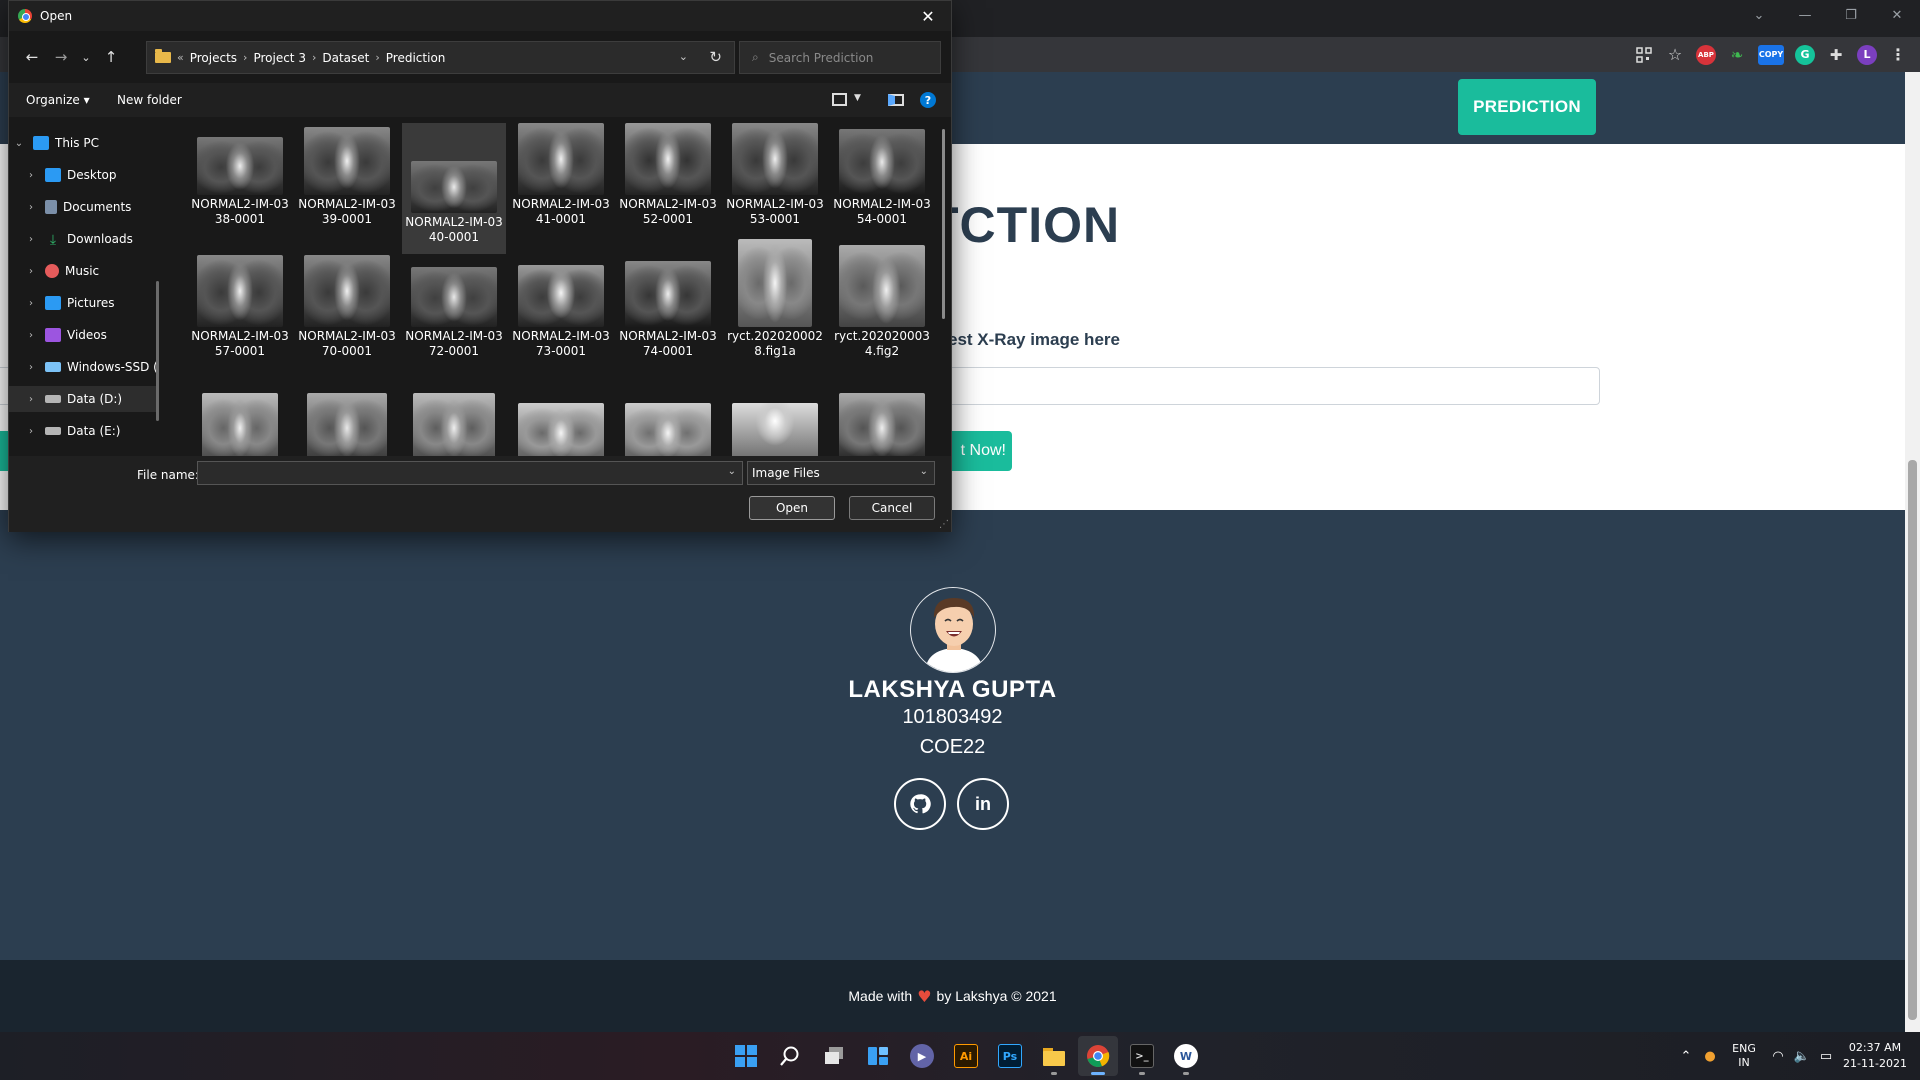 This screenshot has height=1080, width=1920. Describe the element at coordinates (561, 174) in the screenshot. I see `file-item: NORMAL2-IM-0341-0001` at that location.